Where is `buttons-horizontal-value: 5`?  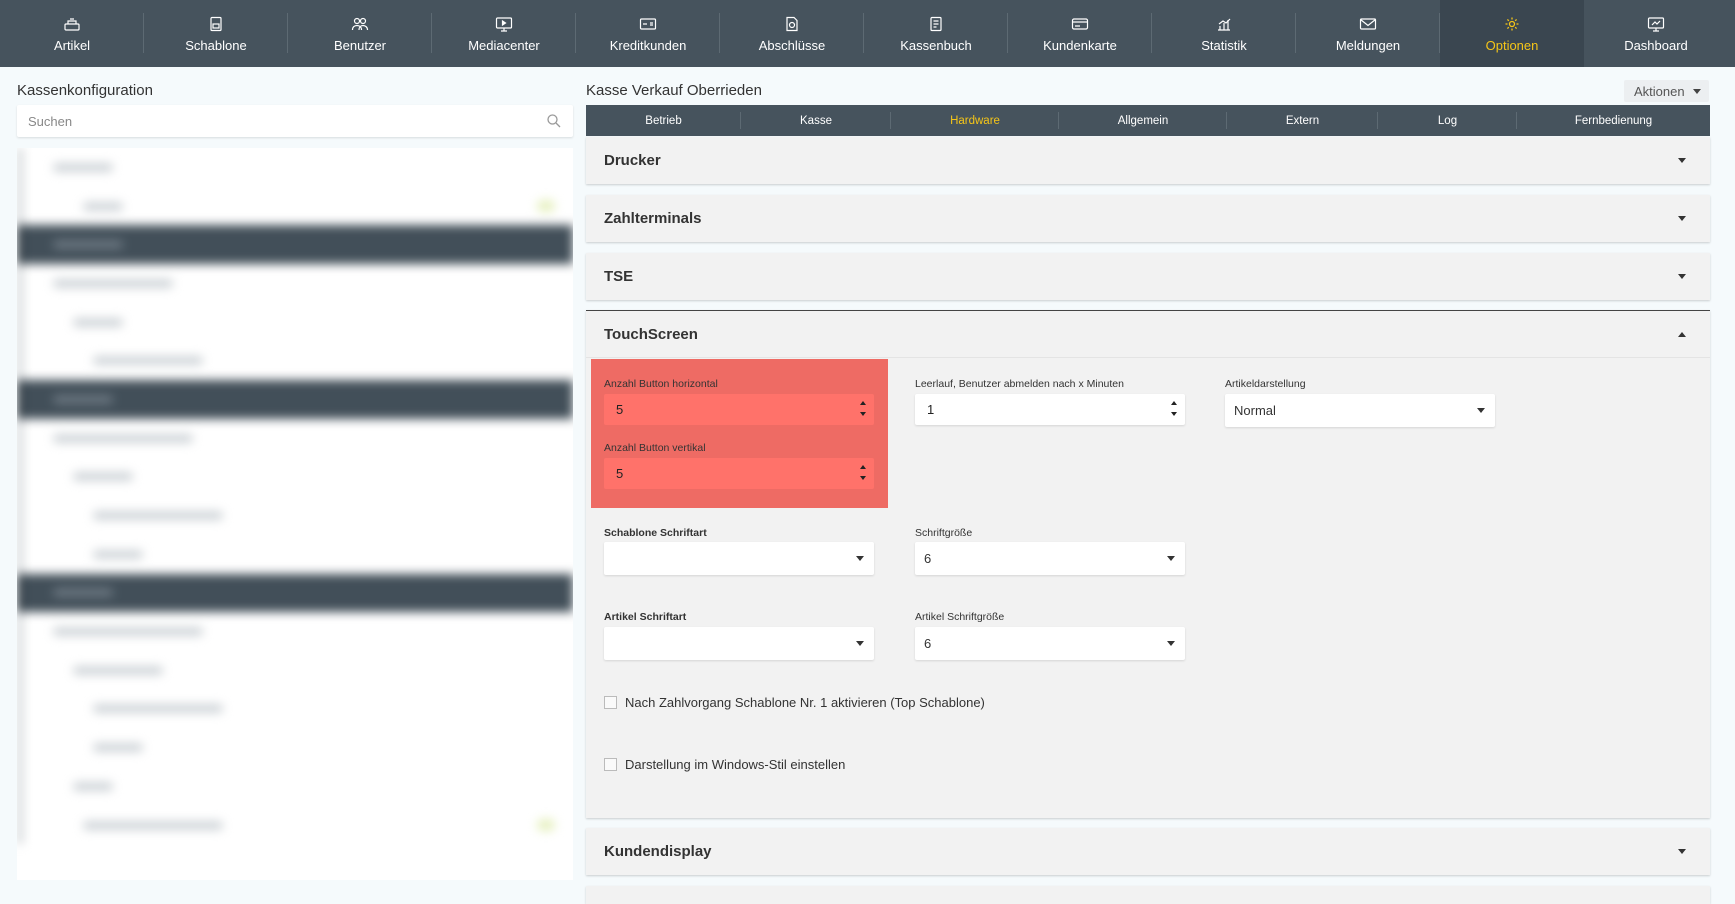
buttons-horizontal-value: 5 is located at coordinates (620, 409).